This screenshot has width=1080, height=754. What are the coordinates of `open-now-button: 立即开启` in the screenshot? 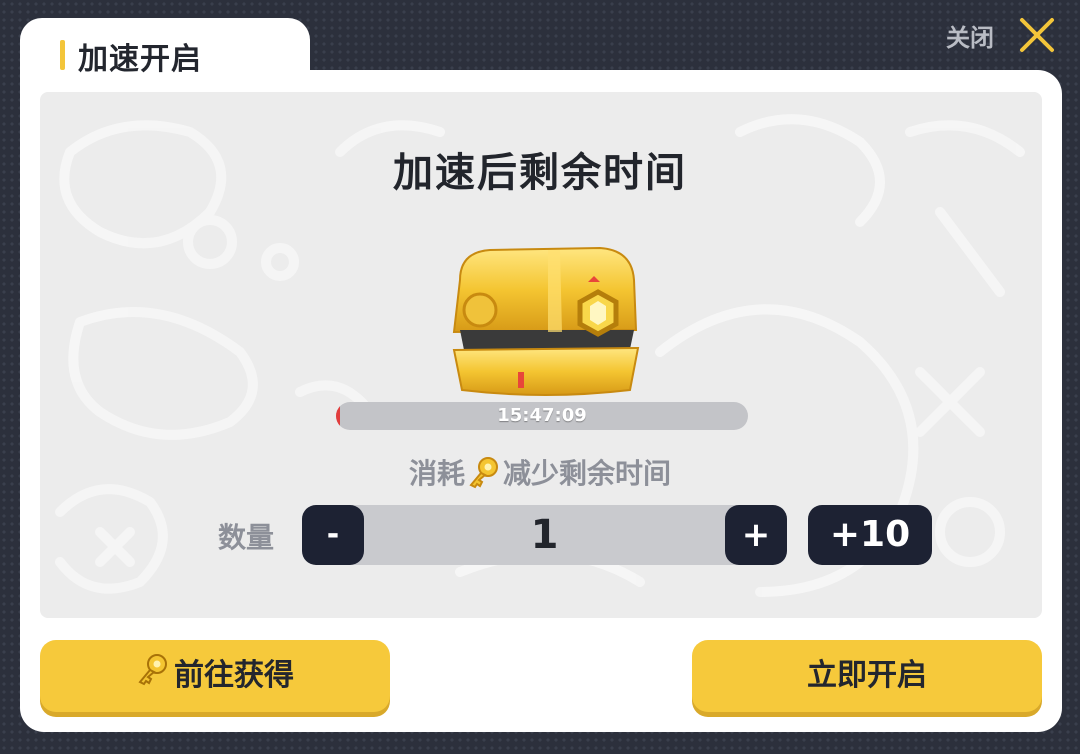 It's located at (867, 676).